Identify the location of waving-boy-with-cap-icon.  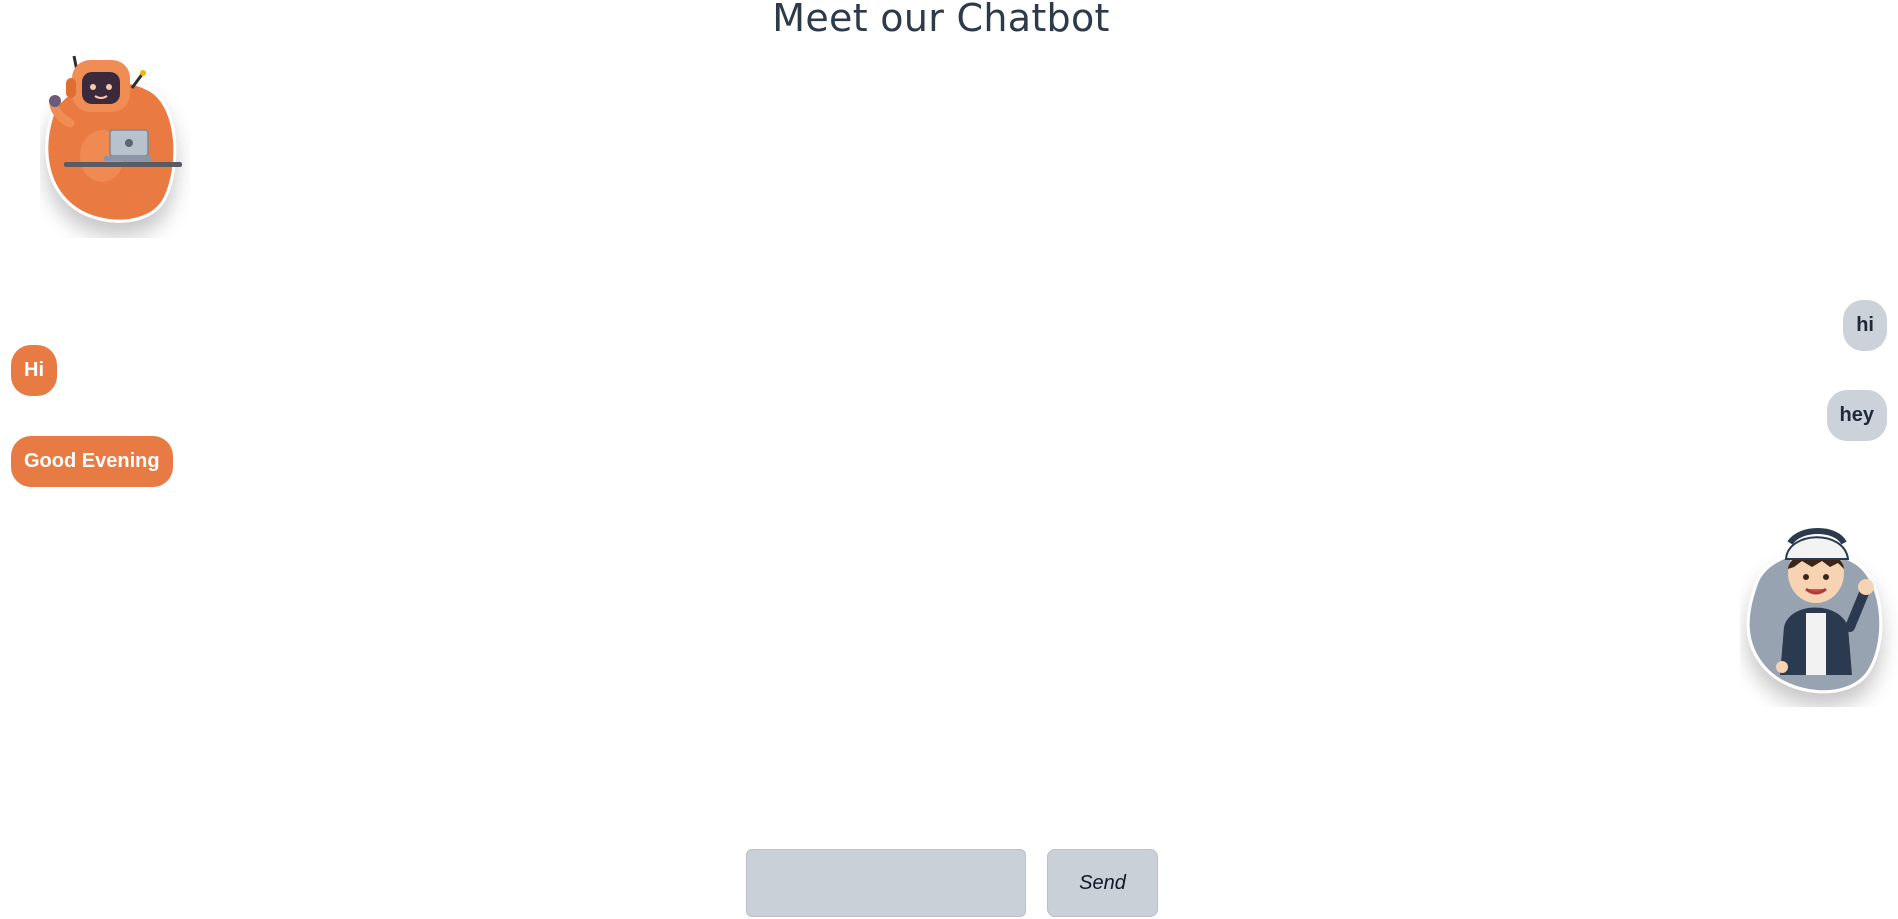
(1814, 611).